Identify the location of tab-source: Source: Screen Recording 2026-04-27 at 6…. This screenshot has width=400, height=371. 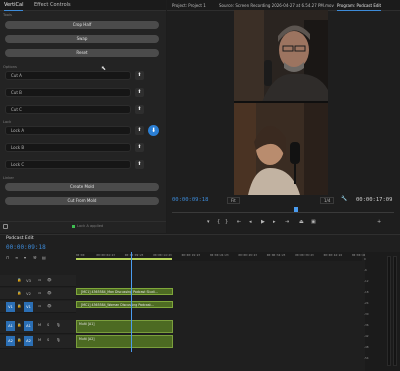
(276, 5).